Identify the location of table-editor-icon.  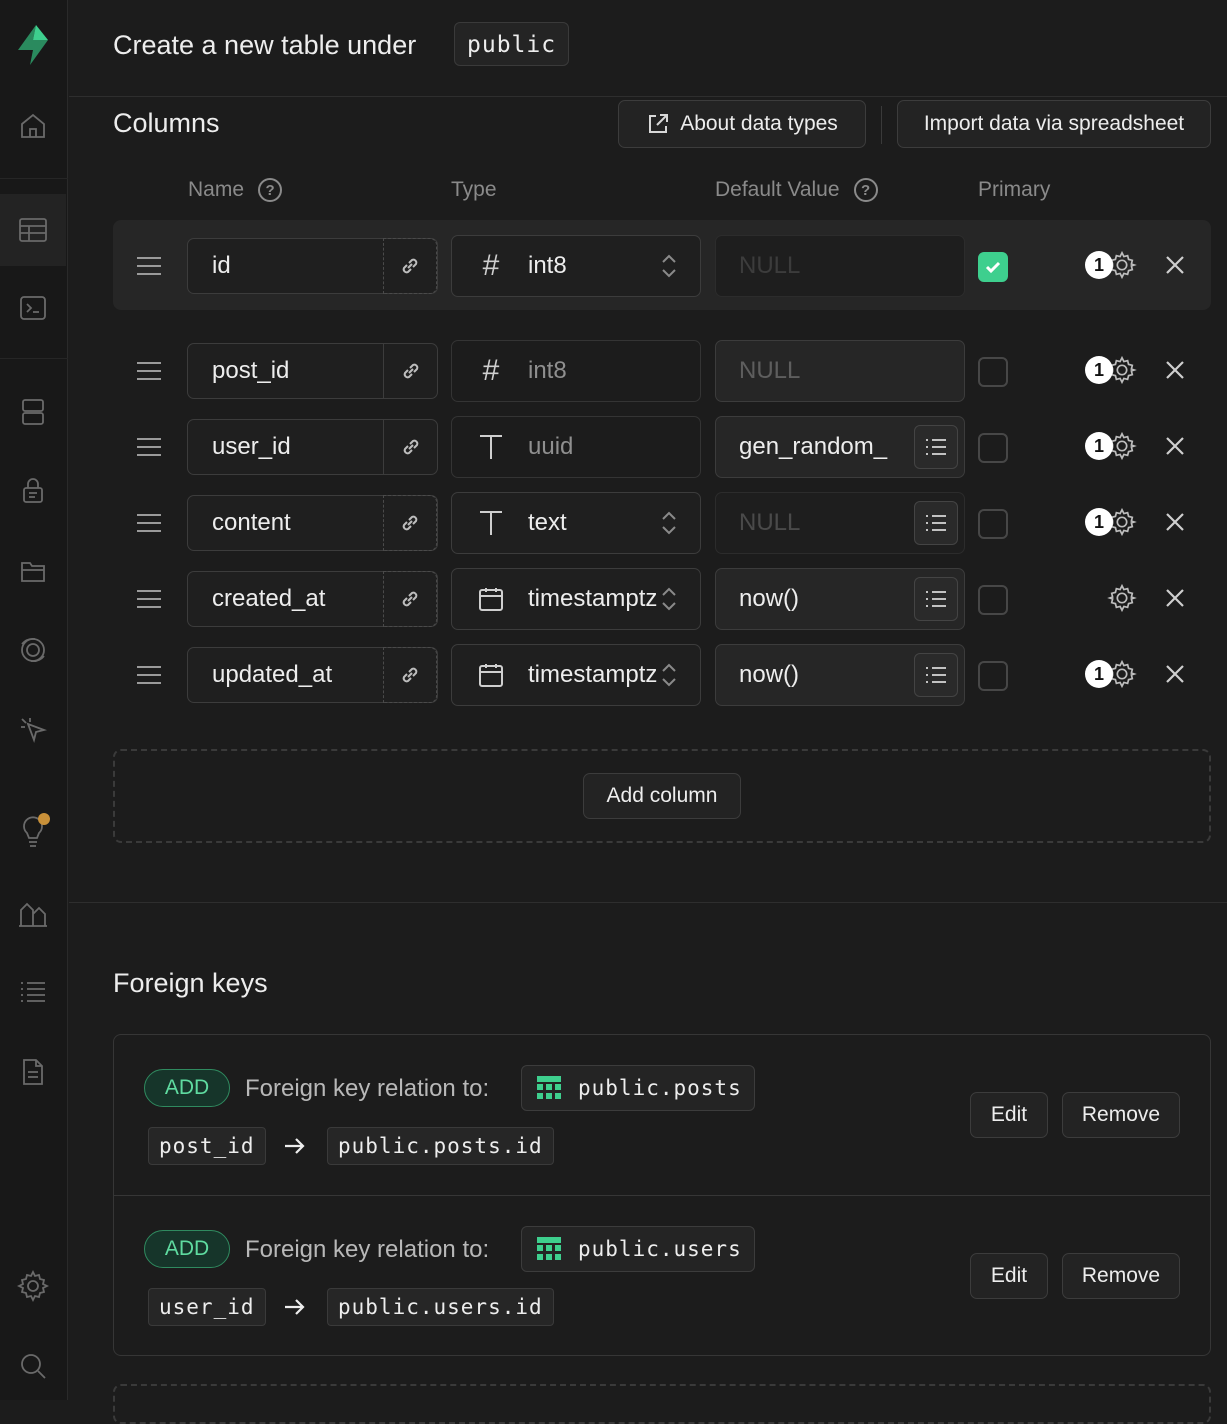
(33, 230).